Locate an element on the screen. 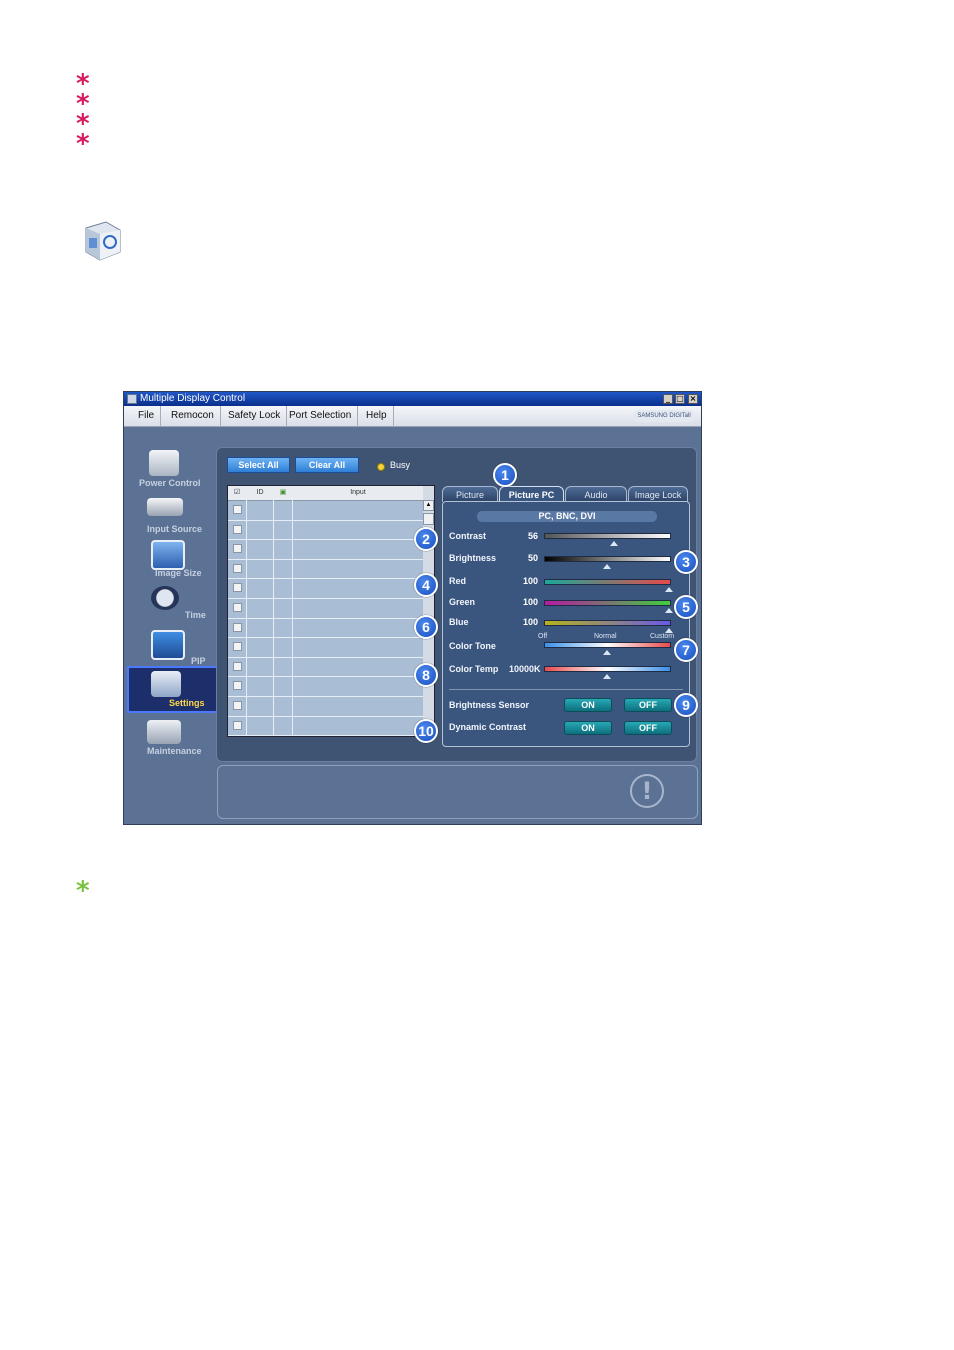 The image size is (954, 1350). maintenance-icon is located at coordinates (164, 732).